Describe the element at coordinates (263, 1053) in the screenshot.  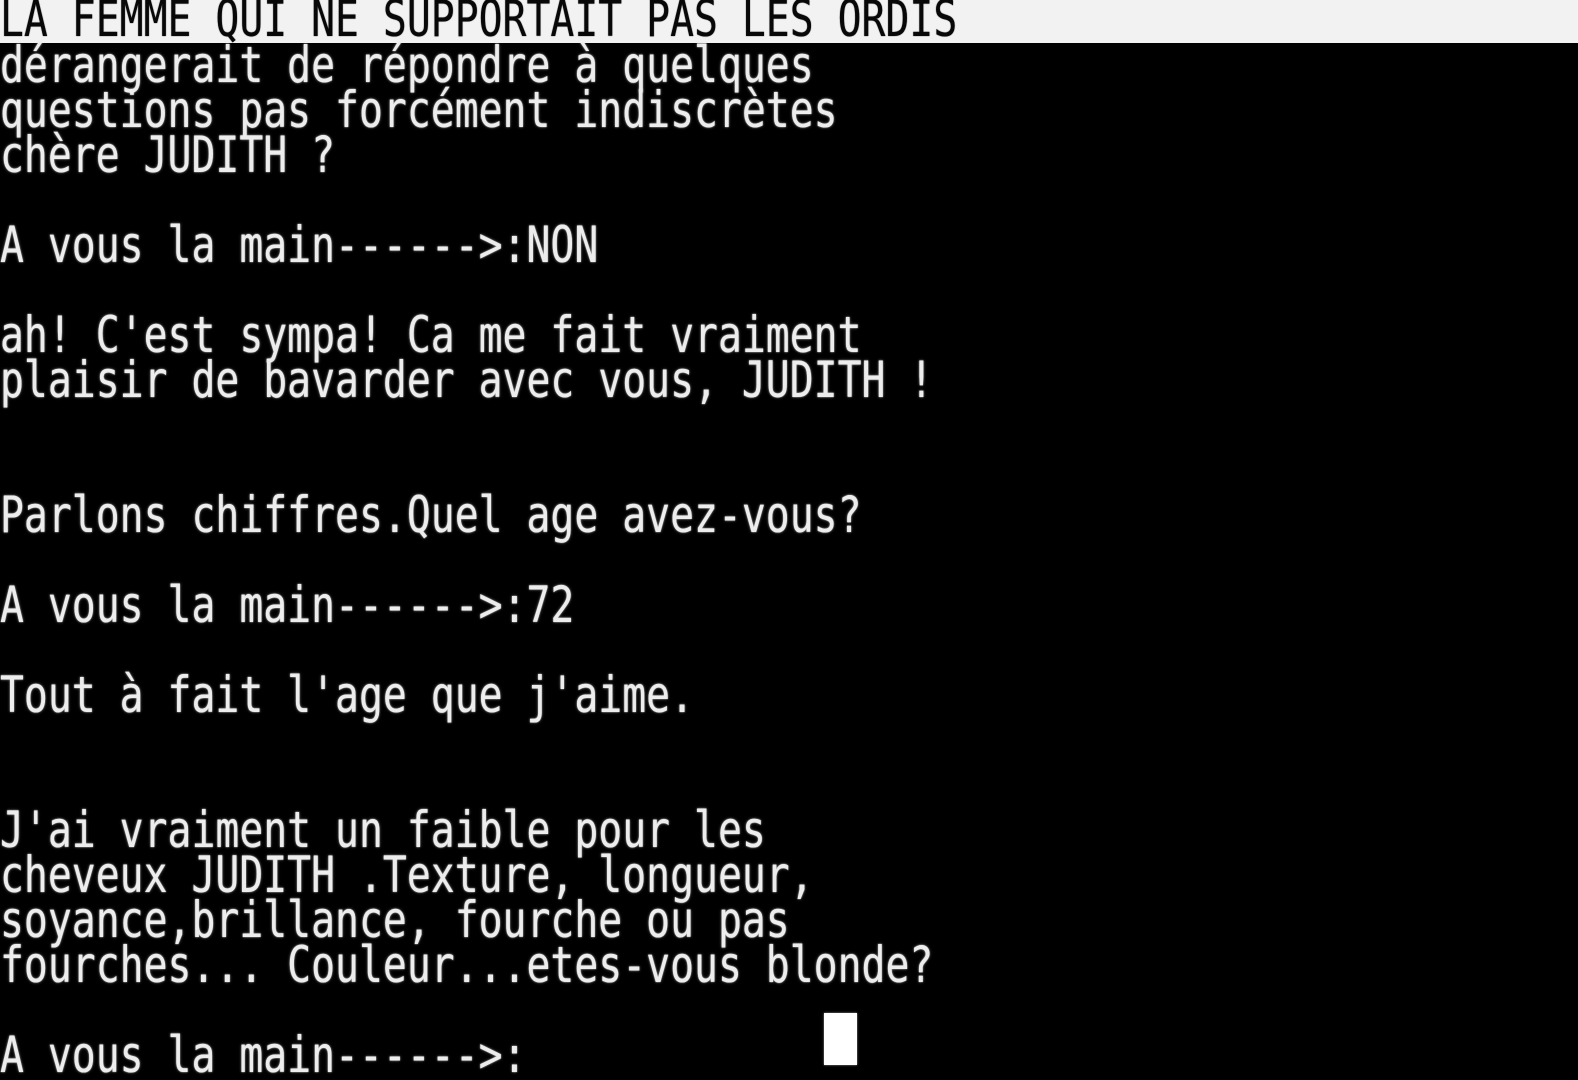
I see `console-line: A vous la main------>:` at that location.